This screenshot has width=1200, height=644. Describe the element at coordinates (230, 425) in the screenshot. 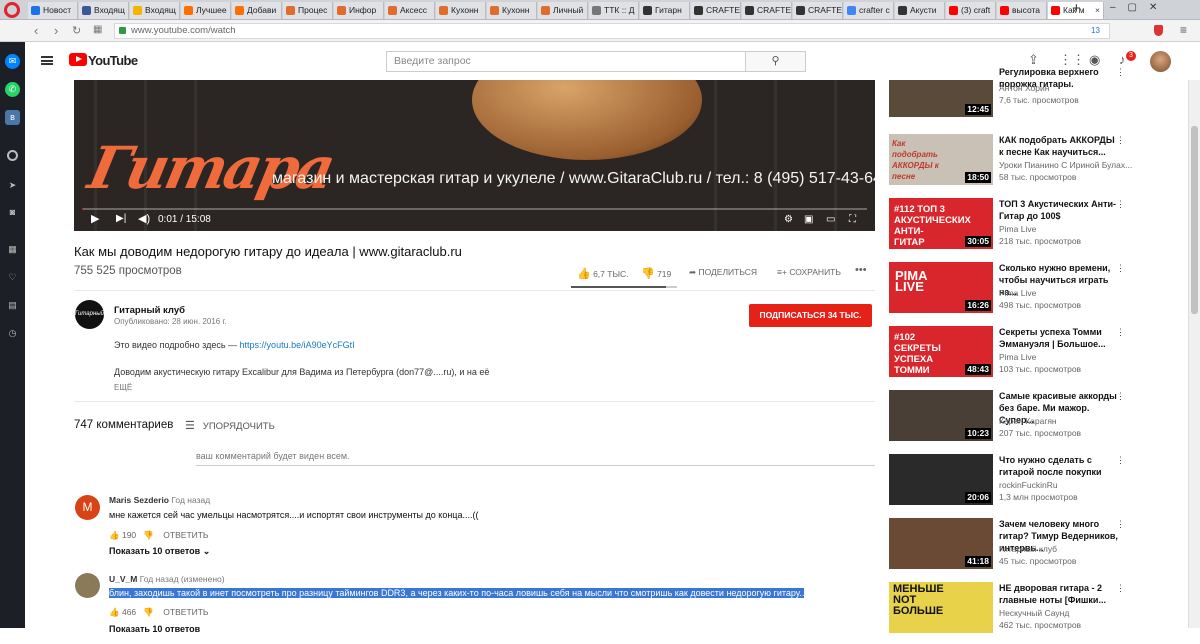

I see `sort-button: ☰ УПОРЯДОЧИТЬ` at that location.